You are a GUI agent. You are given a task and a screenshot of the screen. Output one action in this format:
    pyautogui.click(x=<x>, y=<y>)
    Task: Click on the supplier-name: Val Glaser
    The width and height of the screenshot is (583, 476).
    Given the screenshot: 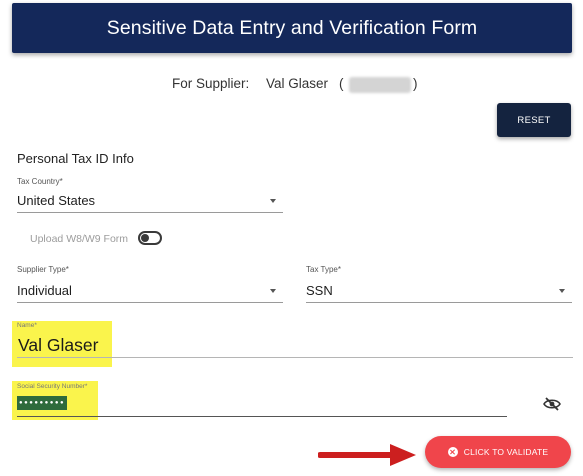 What is the action you would take?
    pyautogui.click(x=297, y=83)
    